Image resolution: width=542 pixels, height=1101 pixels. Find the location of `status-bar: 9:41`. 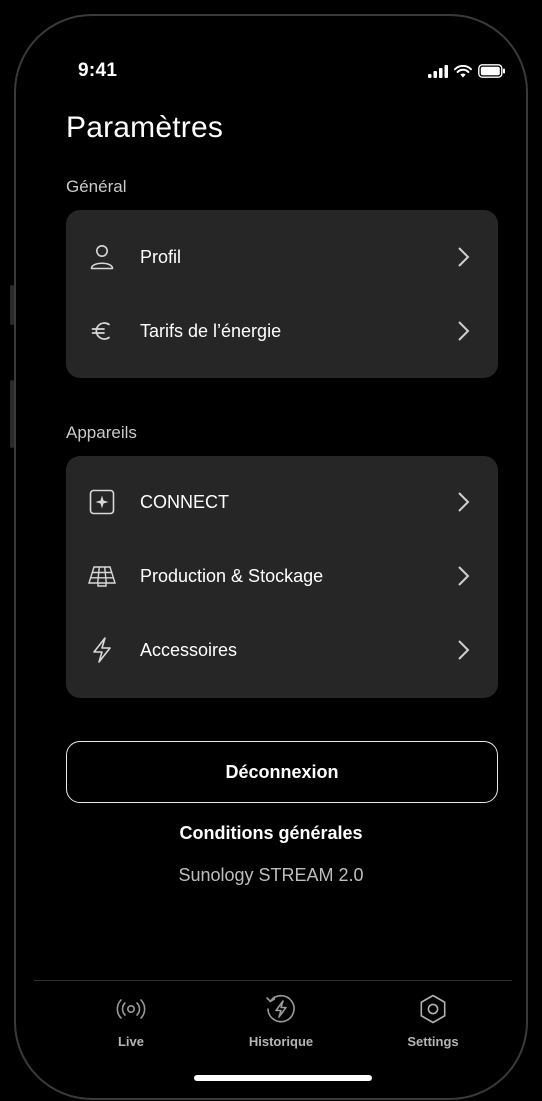

status-bar: 9:41 is located at coordinates (271, 74).